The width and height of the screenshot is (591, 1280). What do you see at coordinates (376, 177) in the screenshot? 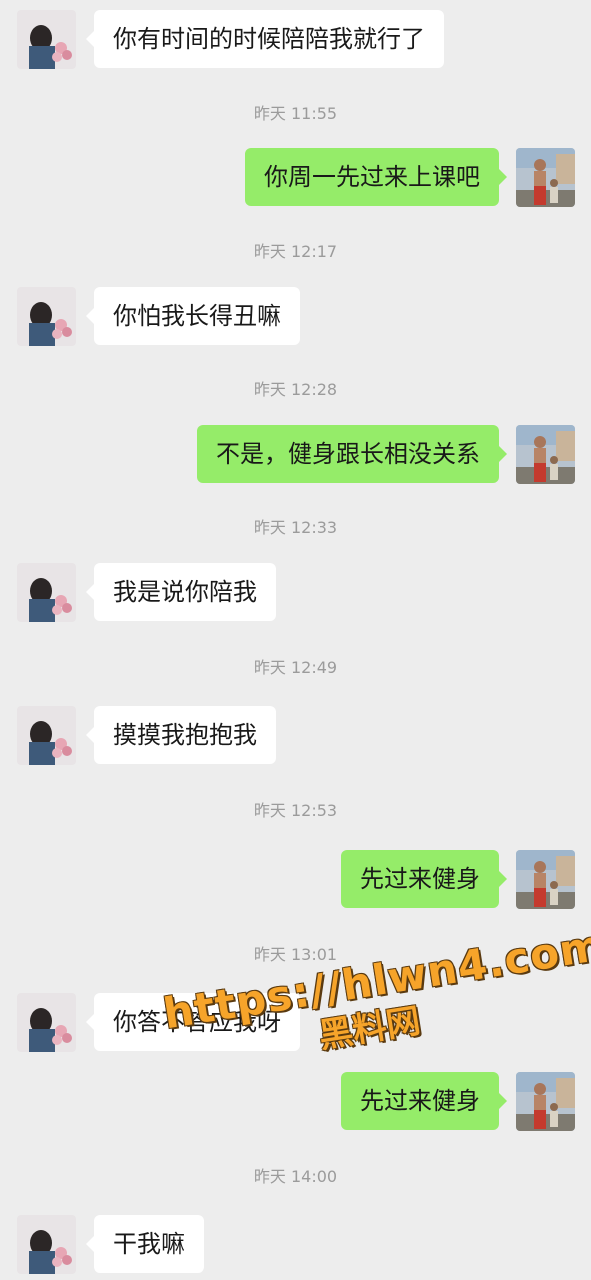
I see `outgoing-message-bubble: 你周一先过来上课吧` at bounding box center [376, 177].